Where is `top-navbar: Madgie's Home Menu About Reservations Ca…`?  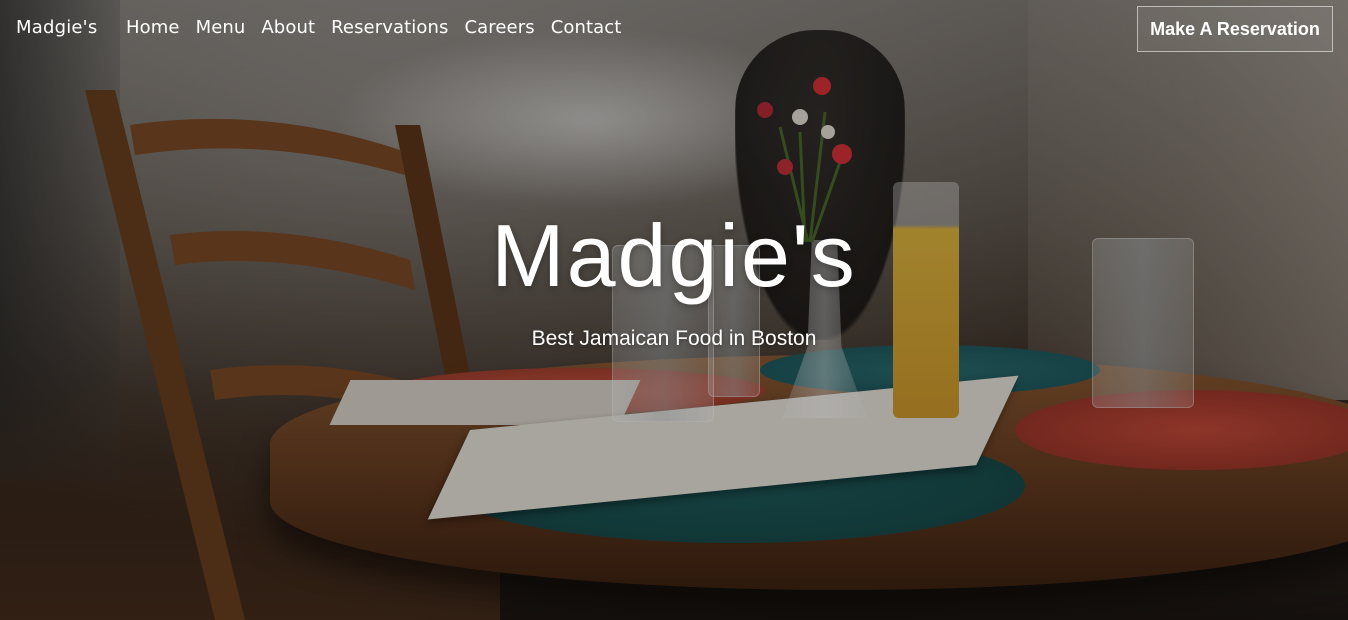
top-navbar: Madgie's Home Menu About Reservations Ca… is located at coordinates (674, 29).